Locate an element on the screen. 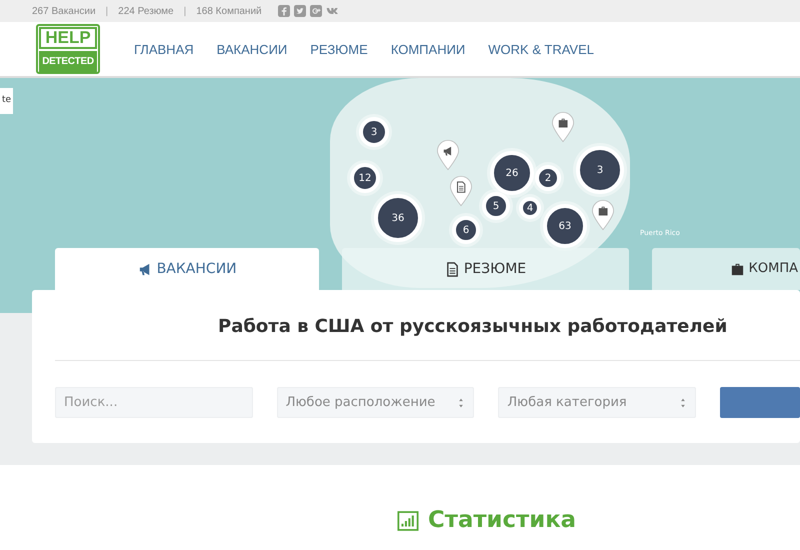 The image size is (800, 550). google-plus-icon is located at coordinates (316, 11).